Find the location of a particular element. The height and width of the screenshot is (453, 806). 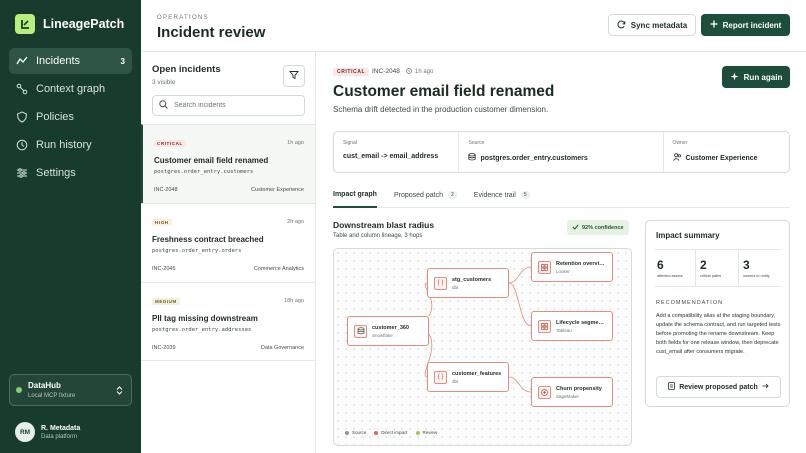

tab-evidence-trail: Evidence trail 5 is located at coordinates (502, 195).